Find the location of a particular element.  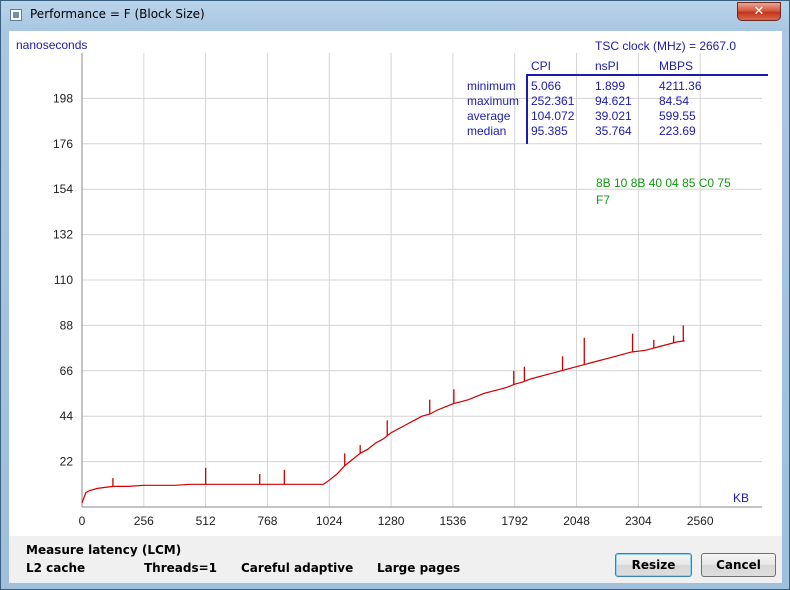

x-axis-label: KB is located at coordinates (741, 498).